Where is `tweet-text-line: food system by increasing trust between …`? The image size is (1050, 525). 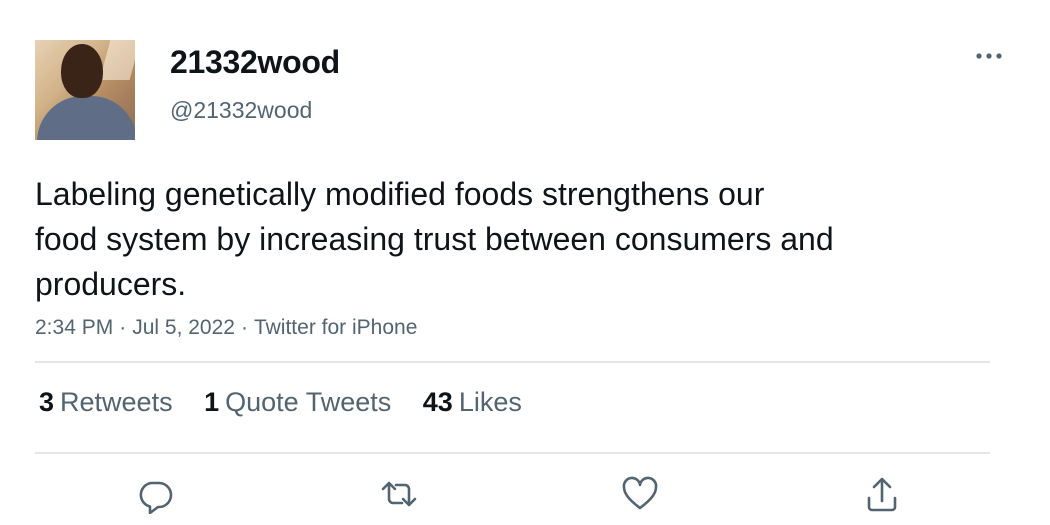
tweet-text-line: food system by increasing trust between … is located at coordinates (434, 239).